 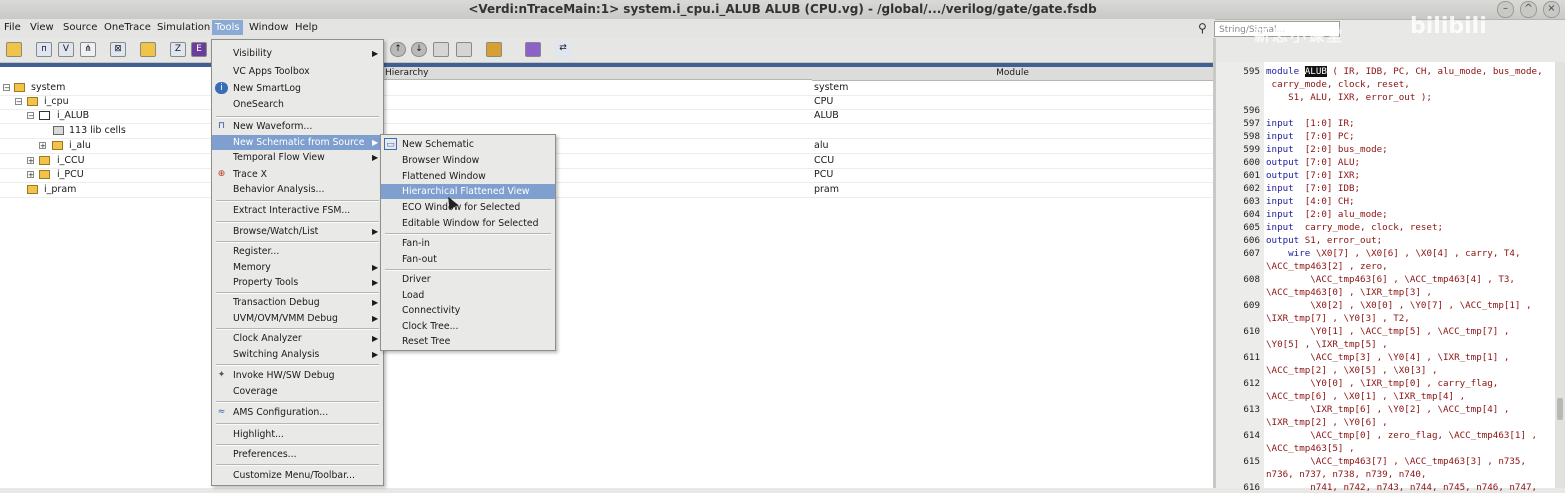 What do you see at coordinates (297, 375) in the screenshot?
I see `menu-item-invoke-hw-sw-debug: ✦ Invoke HW/SW Debug` at bounding box center [297, 375].